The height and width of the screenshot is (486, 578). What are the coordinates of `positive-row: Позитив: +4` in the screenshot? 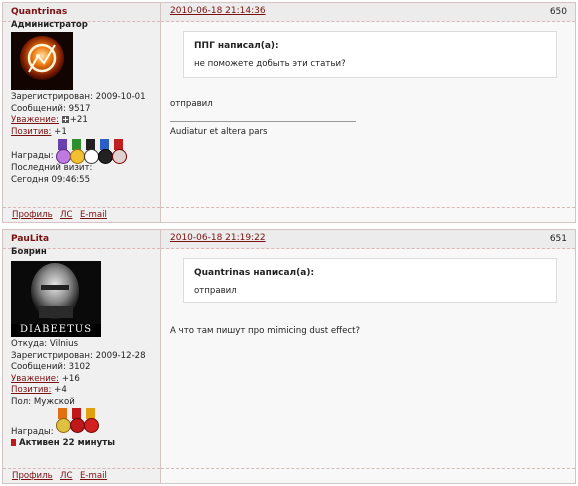 It's located at (78, 391).